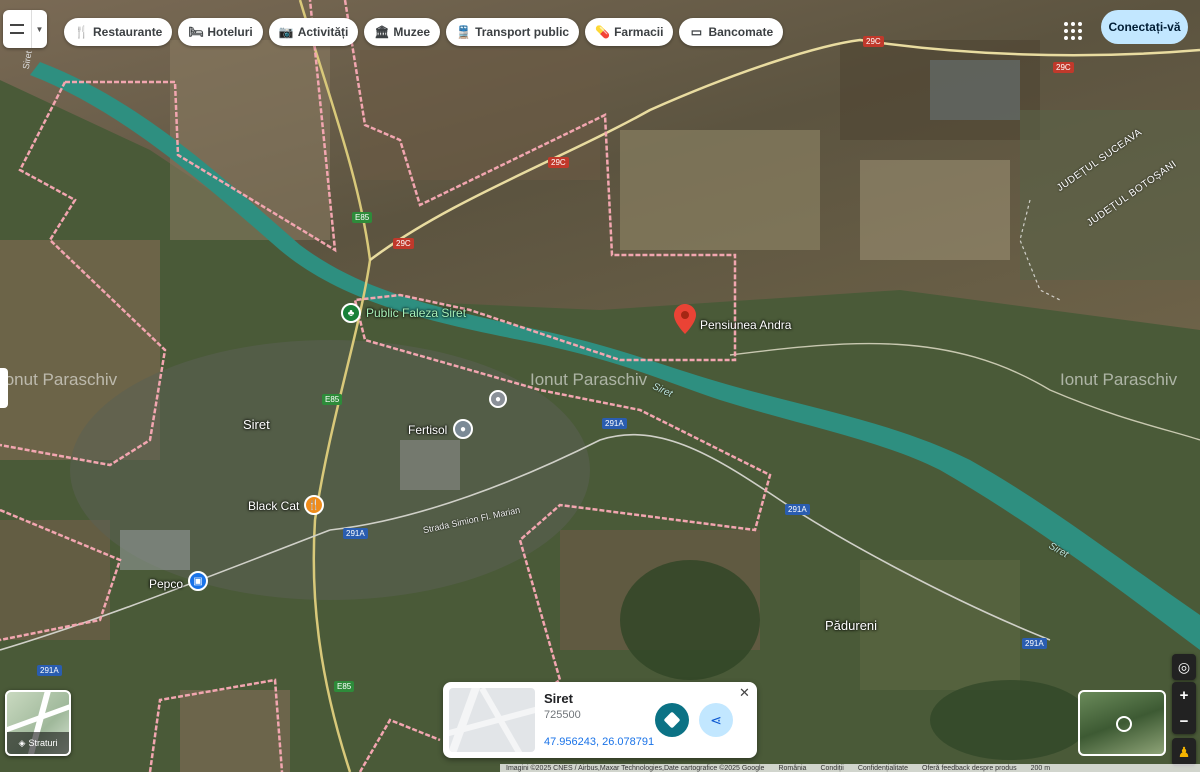 This screenshot has height=772, width=1200. What do you see at coordinates (416, 313) in the screenshot?
I see `poi-label-faleza: Public Faleza Siret` at bounding box center [416, 313].